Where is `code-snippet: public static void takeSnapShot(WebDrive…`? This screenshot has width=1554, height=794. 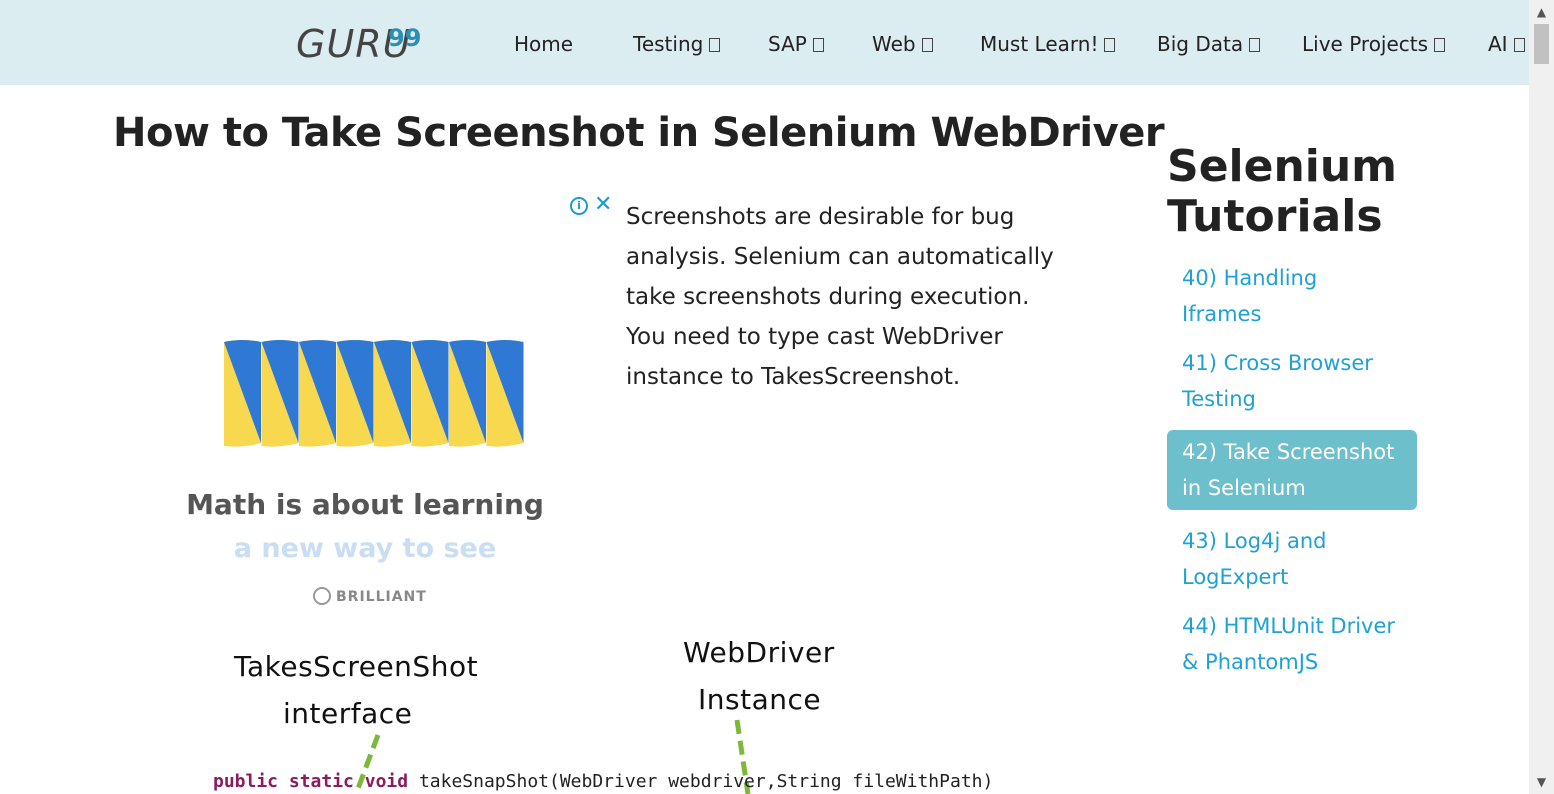 code-snippet: public static void takeSnapShot(WebDrive… is located at coordinates (603, 781).